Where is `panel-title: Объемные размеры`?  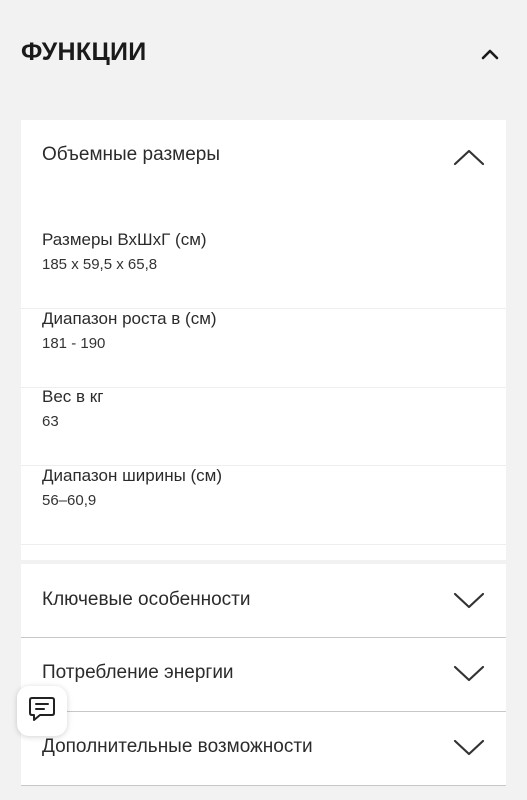
panel-title: Объемные размеры is located at coordinates (131, 154).